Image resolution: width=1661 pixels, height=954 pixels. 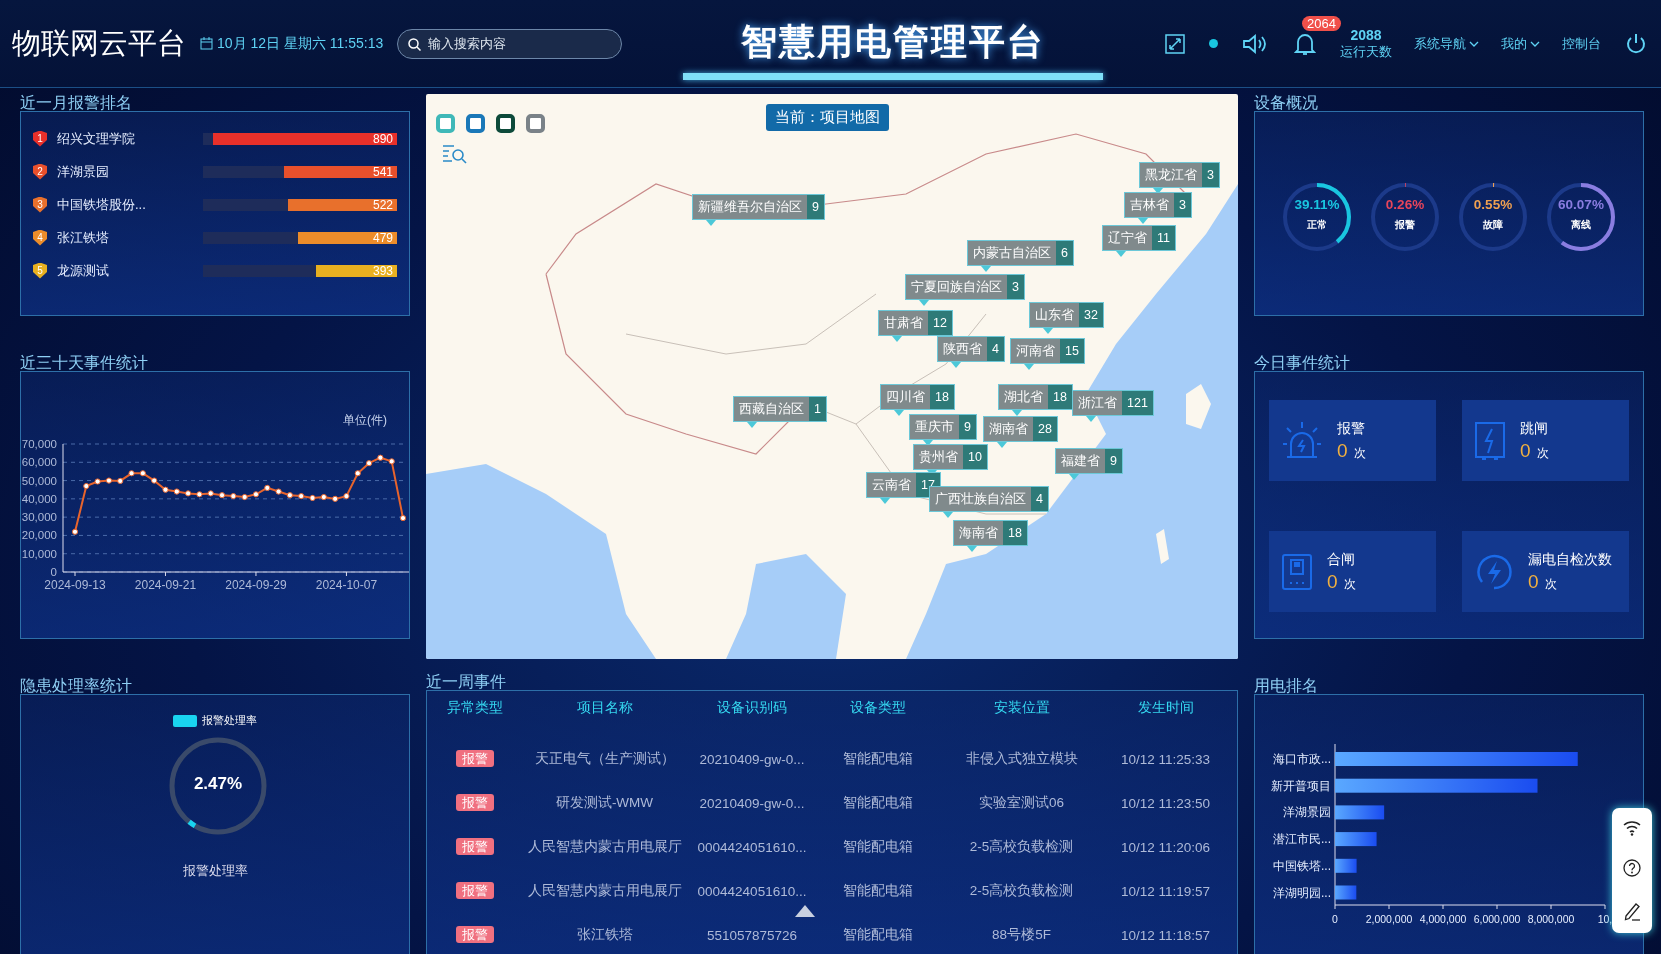 I want to click on axis-label: 2024-09-13, so click(x=75, y=585).